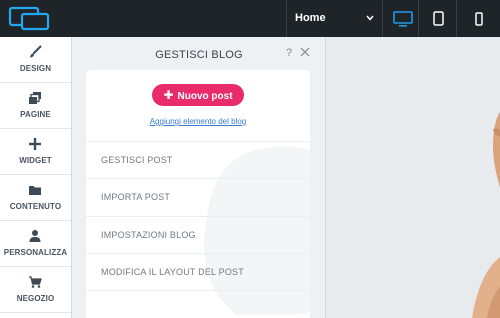  What do you see at coordinates (305, 52) in the screenshot?
I see `close-icon` at bounding box center [305, 52].